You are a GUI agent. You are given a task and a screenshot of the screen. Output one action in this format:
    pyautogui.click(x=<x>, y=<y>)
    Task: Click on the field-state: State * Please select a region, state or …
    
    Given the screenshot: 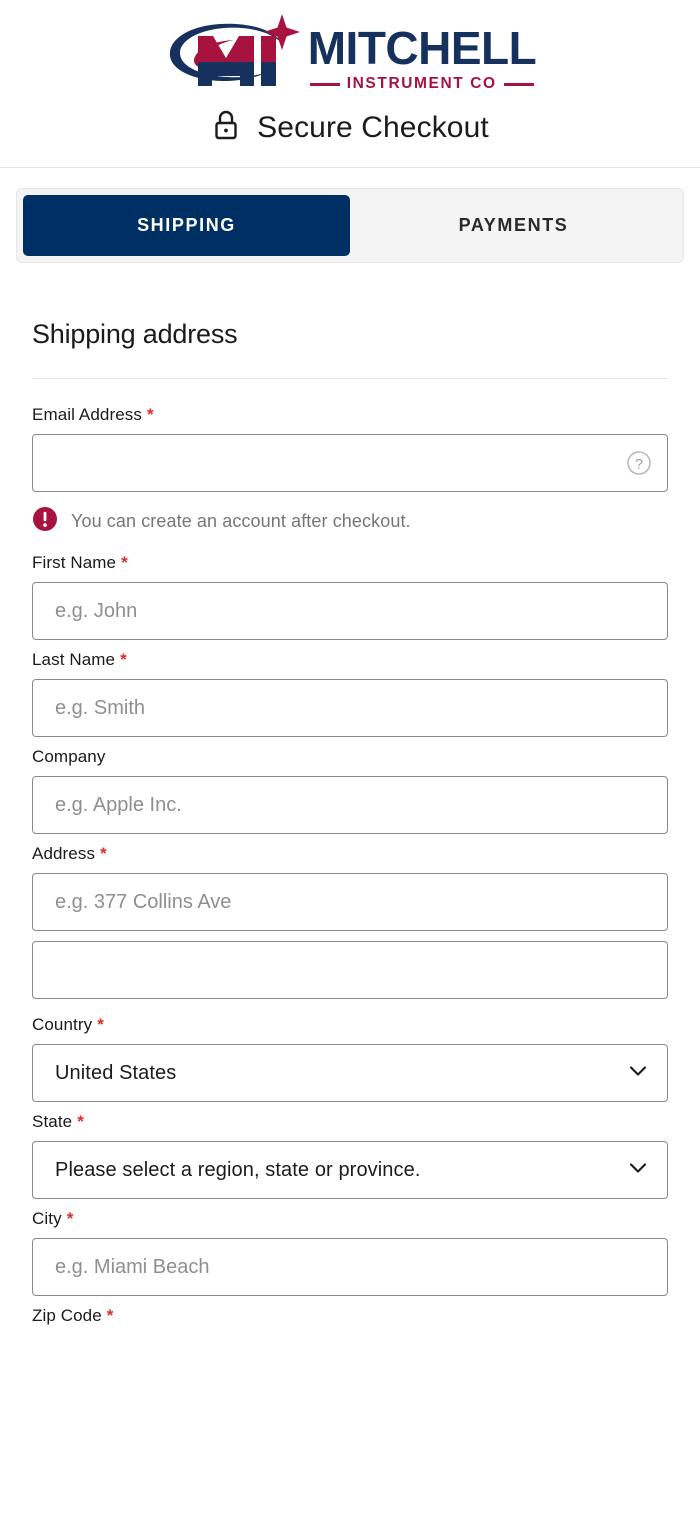 What is the action you would take?
    pyautogui.click(x=350, y=1155)
    